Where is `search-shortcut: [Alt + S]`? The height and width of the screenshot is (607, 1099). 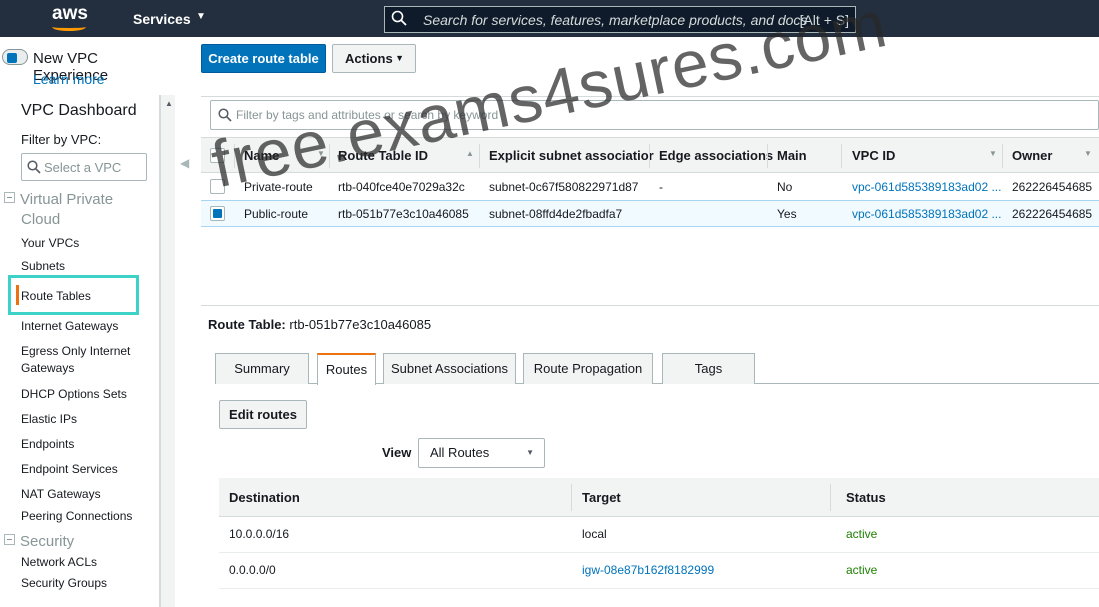 search-shortcut: [Alt + S] is located at coordinates (824, 20).